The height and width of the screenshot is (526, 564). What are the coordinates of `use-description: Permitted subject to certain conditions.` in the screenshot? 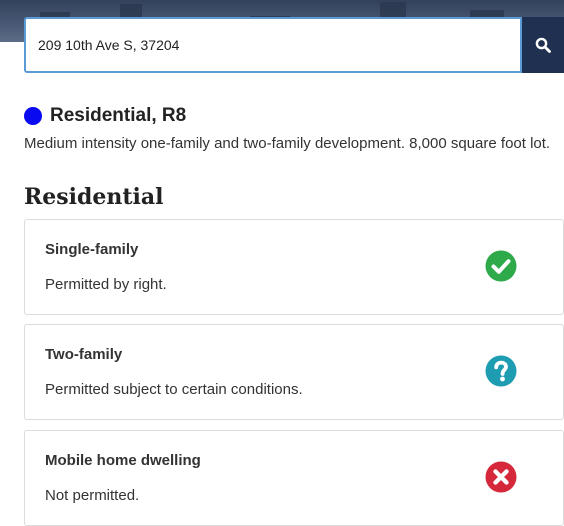 It's located at (174, 389).